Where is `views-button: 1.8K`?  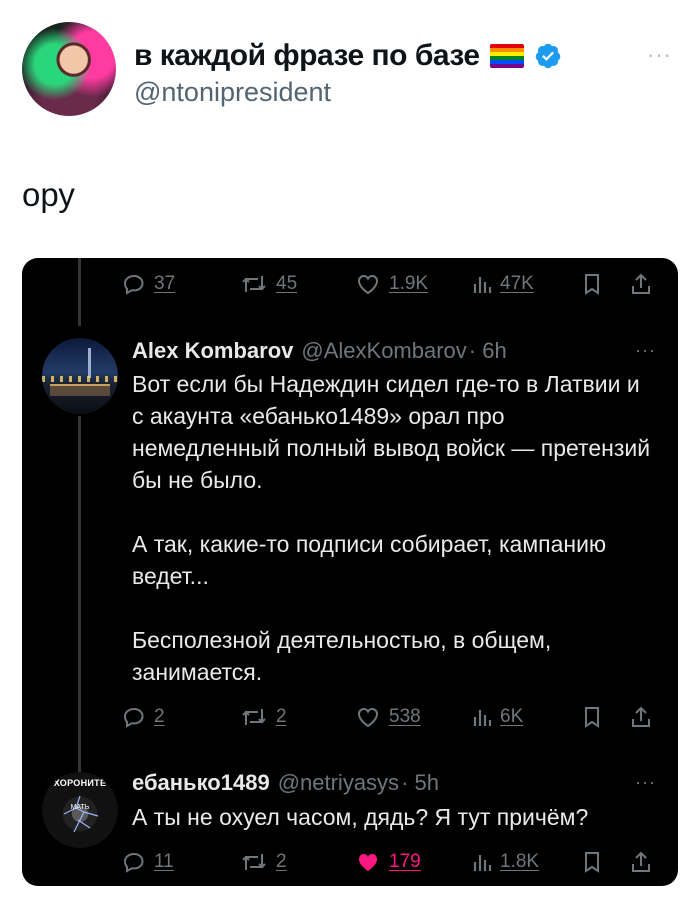 views-button: 1.8K is located at coordinates (505, 862).